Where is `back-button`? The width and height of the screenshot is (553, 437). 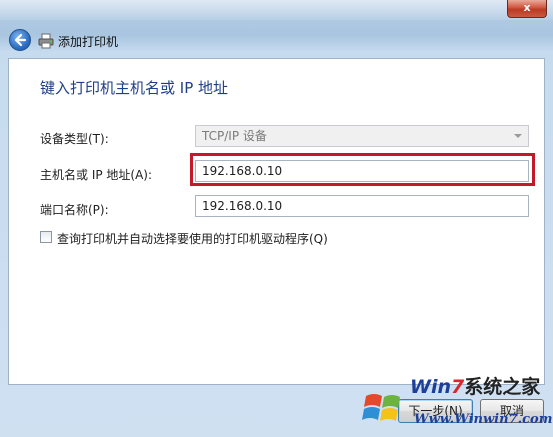 back-button is located at coordinates (20, 40).